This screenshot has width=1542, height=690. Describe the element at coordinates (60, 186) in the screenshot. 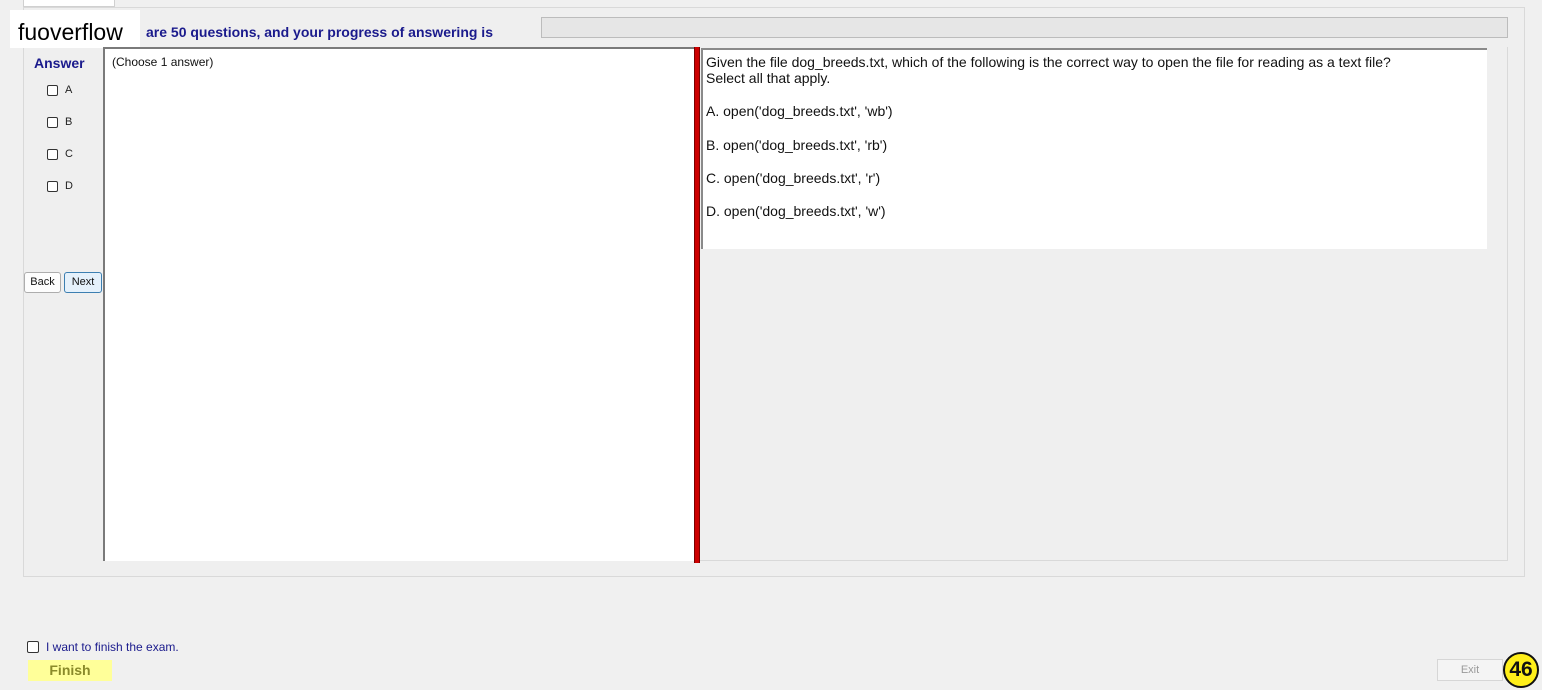

I see `option-d: D` at that location.